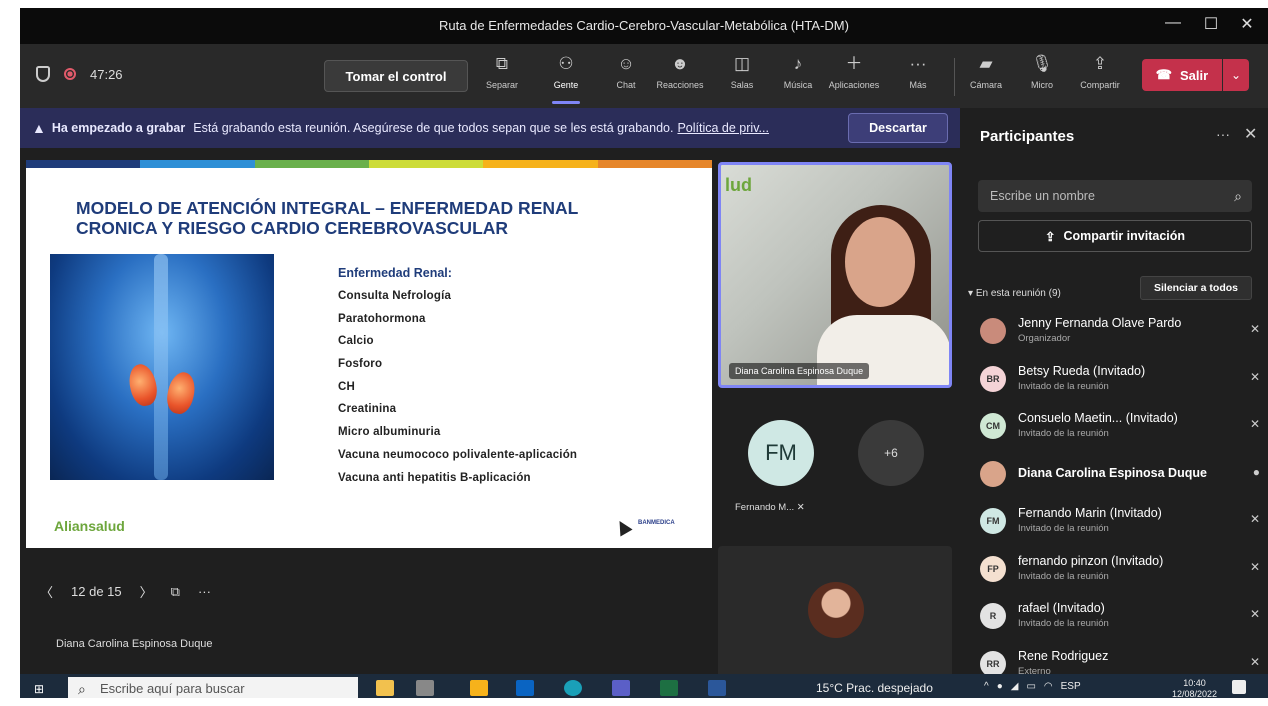 Image resolution: width=1268 pixels, height=706 pixels. What do you see at coordinates (1239, 687) in the screenshot?
I see `notification-icon` at bounding box center [1239, 687].